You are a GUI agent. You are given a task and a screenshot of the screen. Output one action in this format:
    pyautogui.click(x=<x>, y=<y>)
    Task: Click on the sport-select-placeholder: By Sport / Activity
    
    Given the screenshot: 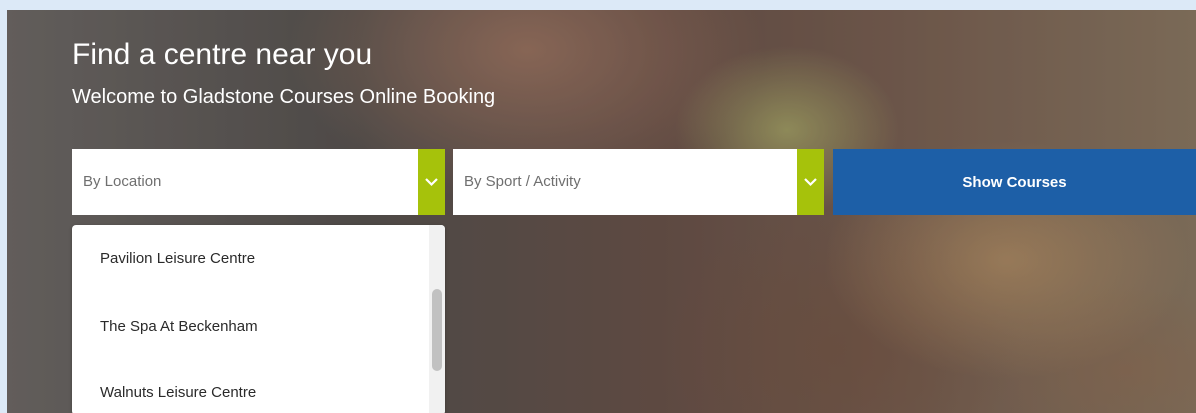 What is the action you would take?
    pyautogui.click(x=522, y=181)
    